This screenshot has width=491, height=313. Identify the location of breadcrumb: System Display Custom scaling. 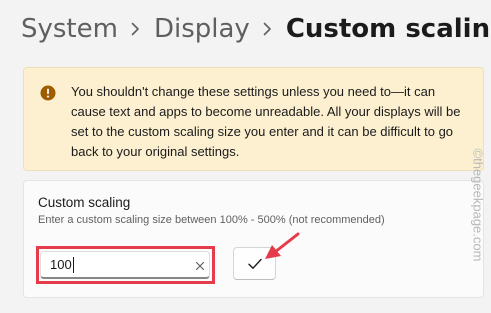
(256, 29).